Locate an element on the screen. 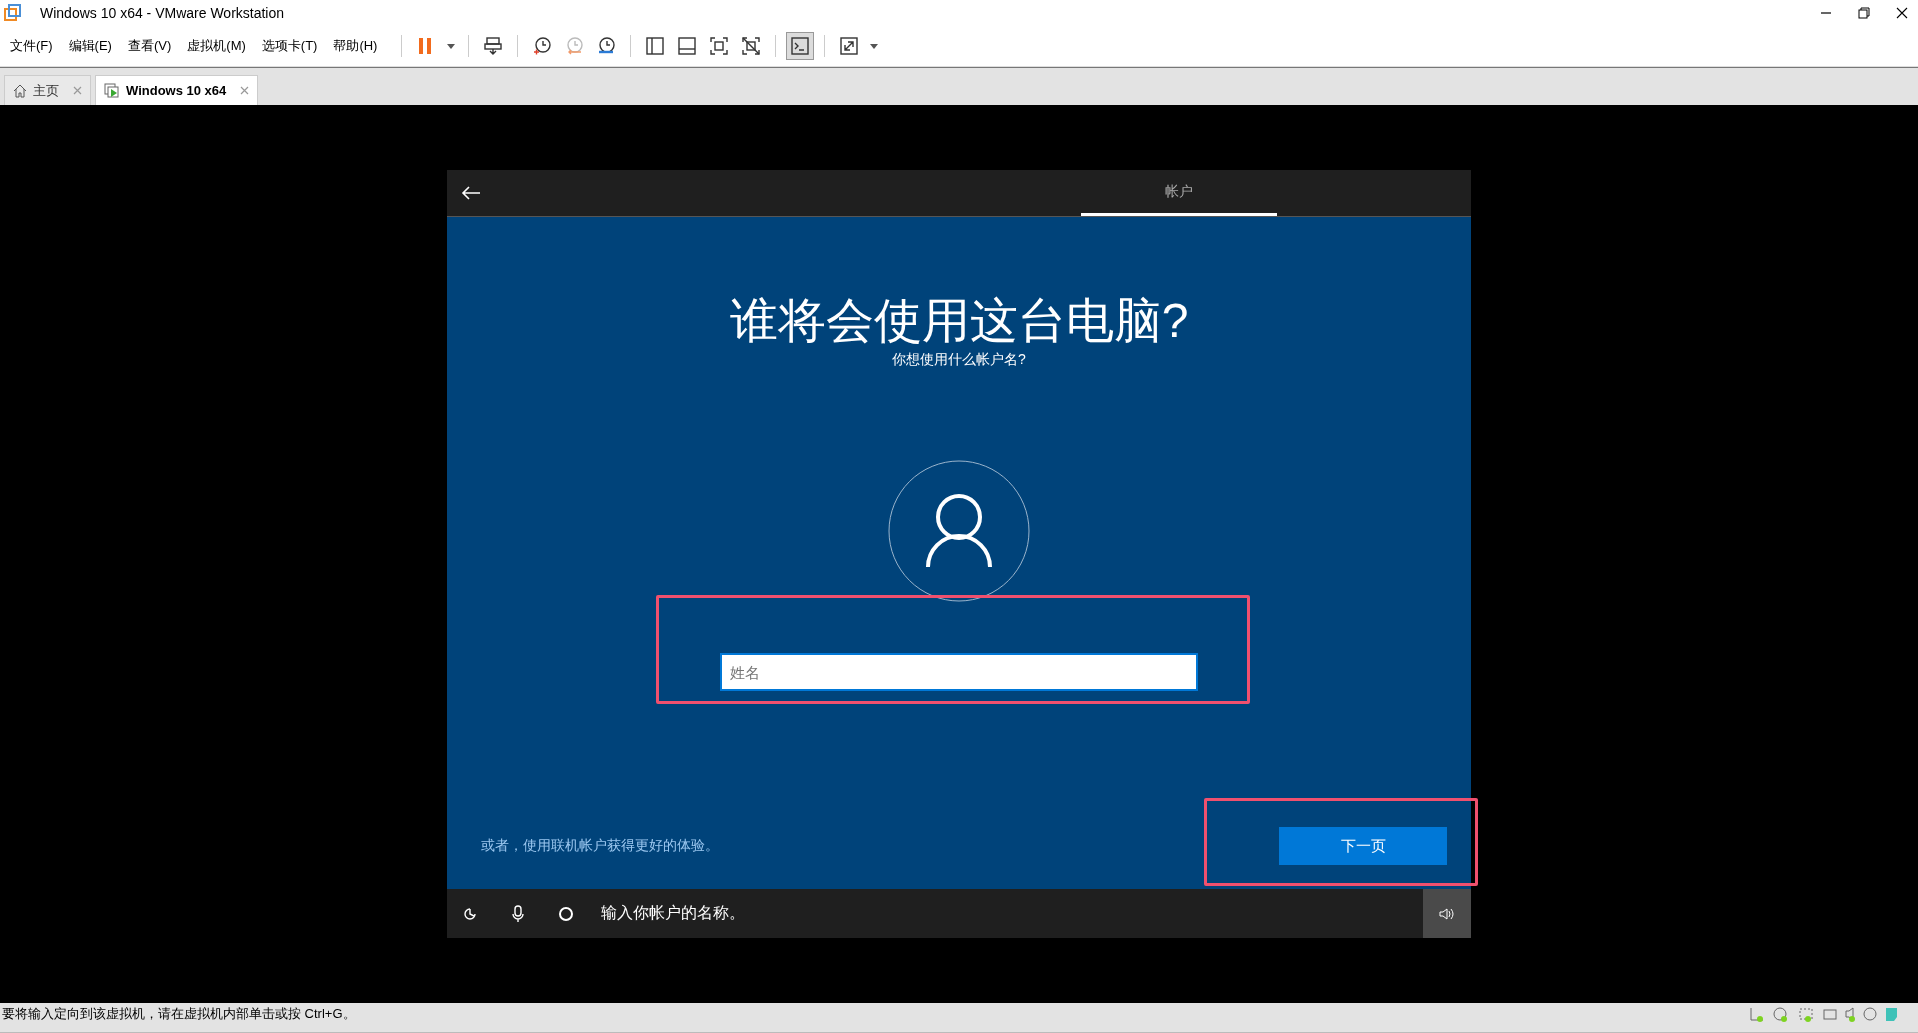  name-field: 姓名 is located at coordinates (959, 672).